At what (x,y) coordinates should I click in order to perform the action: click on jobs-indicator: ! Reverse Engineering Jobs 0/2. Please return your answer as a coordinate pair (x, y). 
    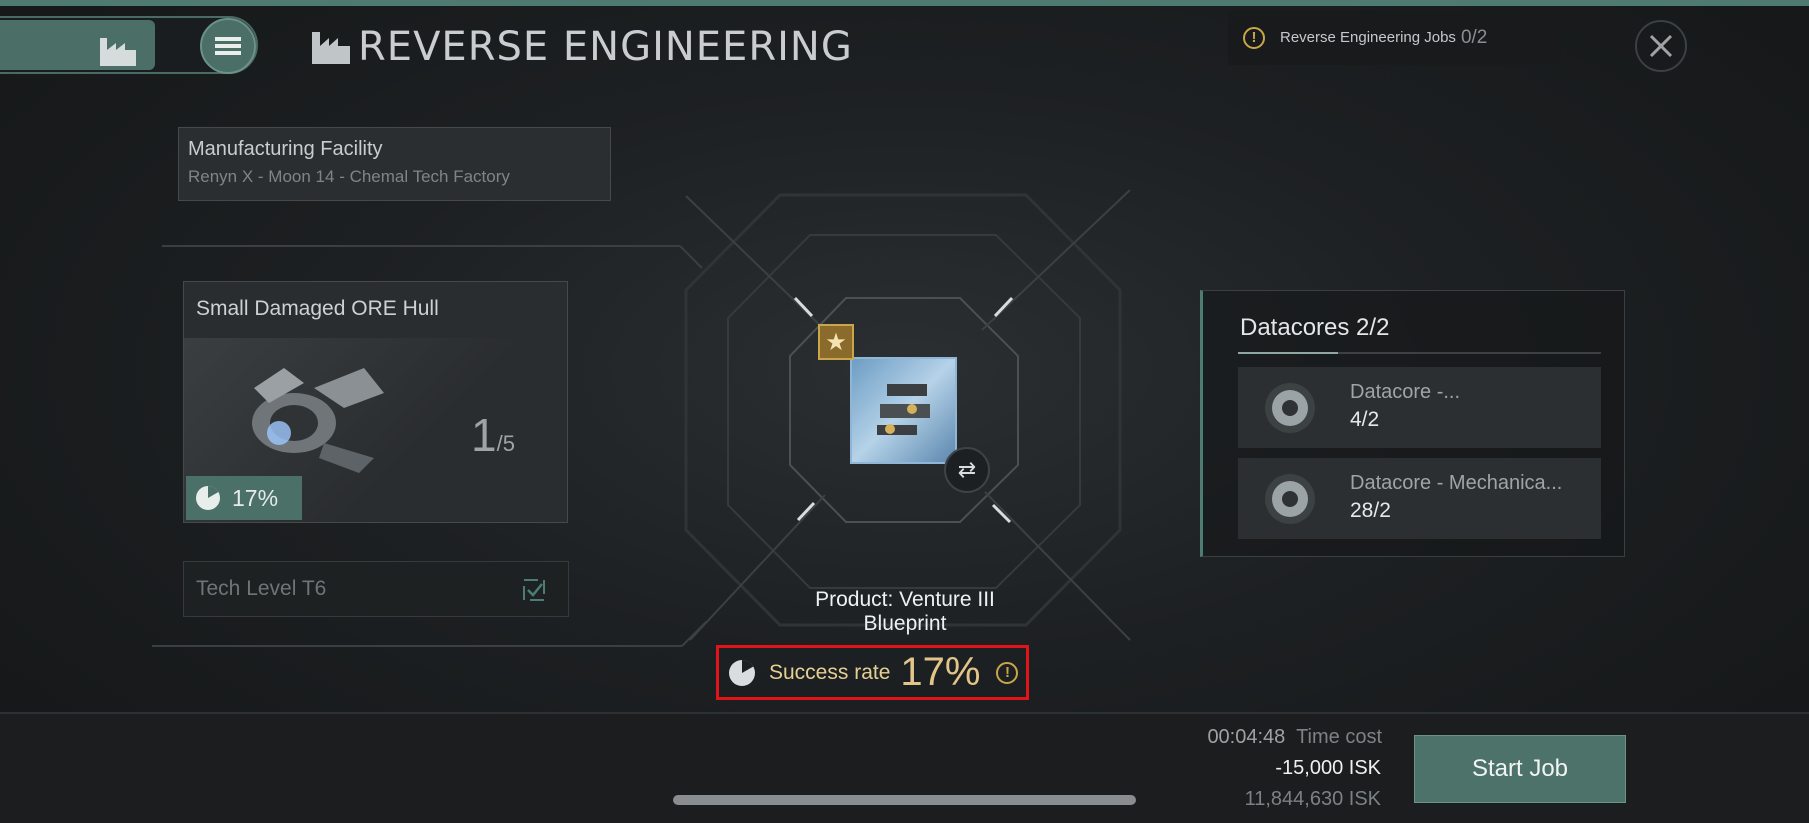
    Looking at the image, I should click on (1394, 37).